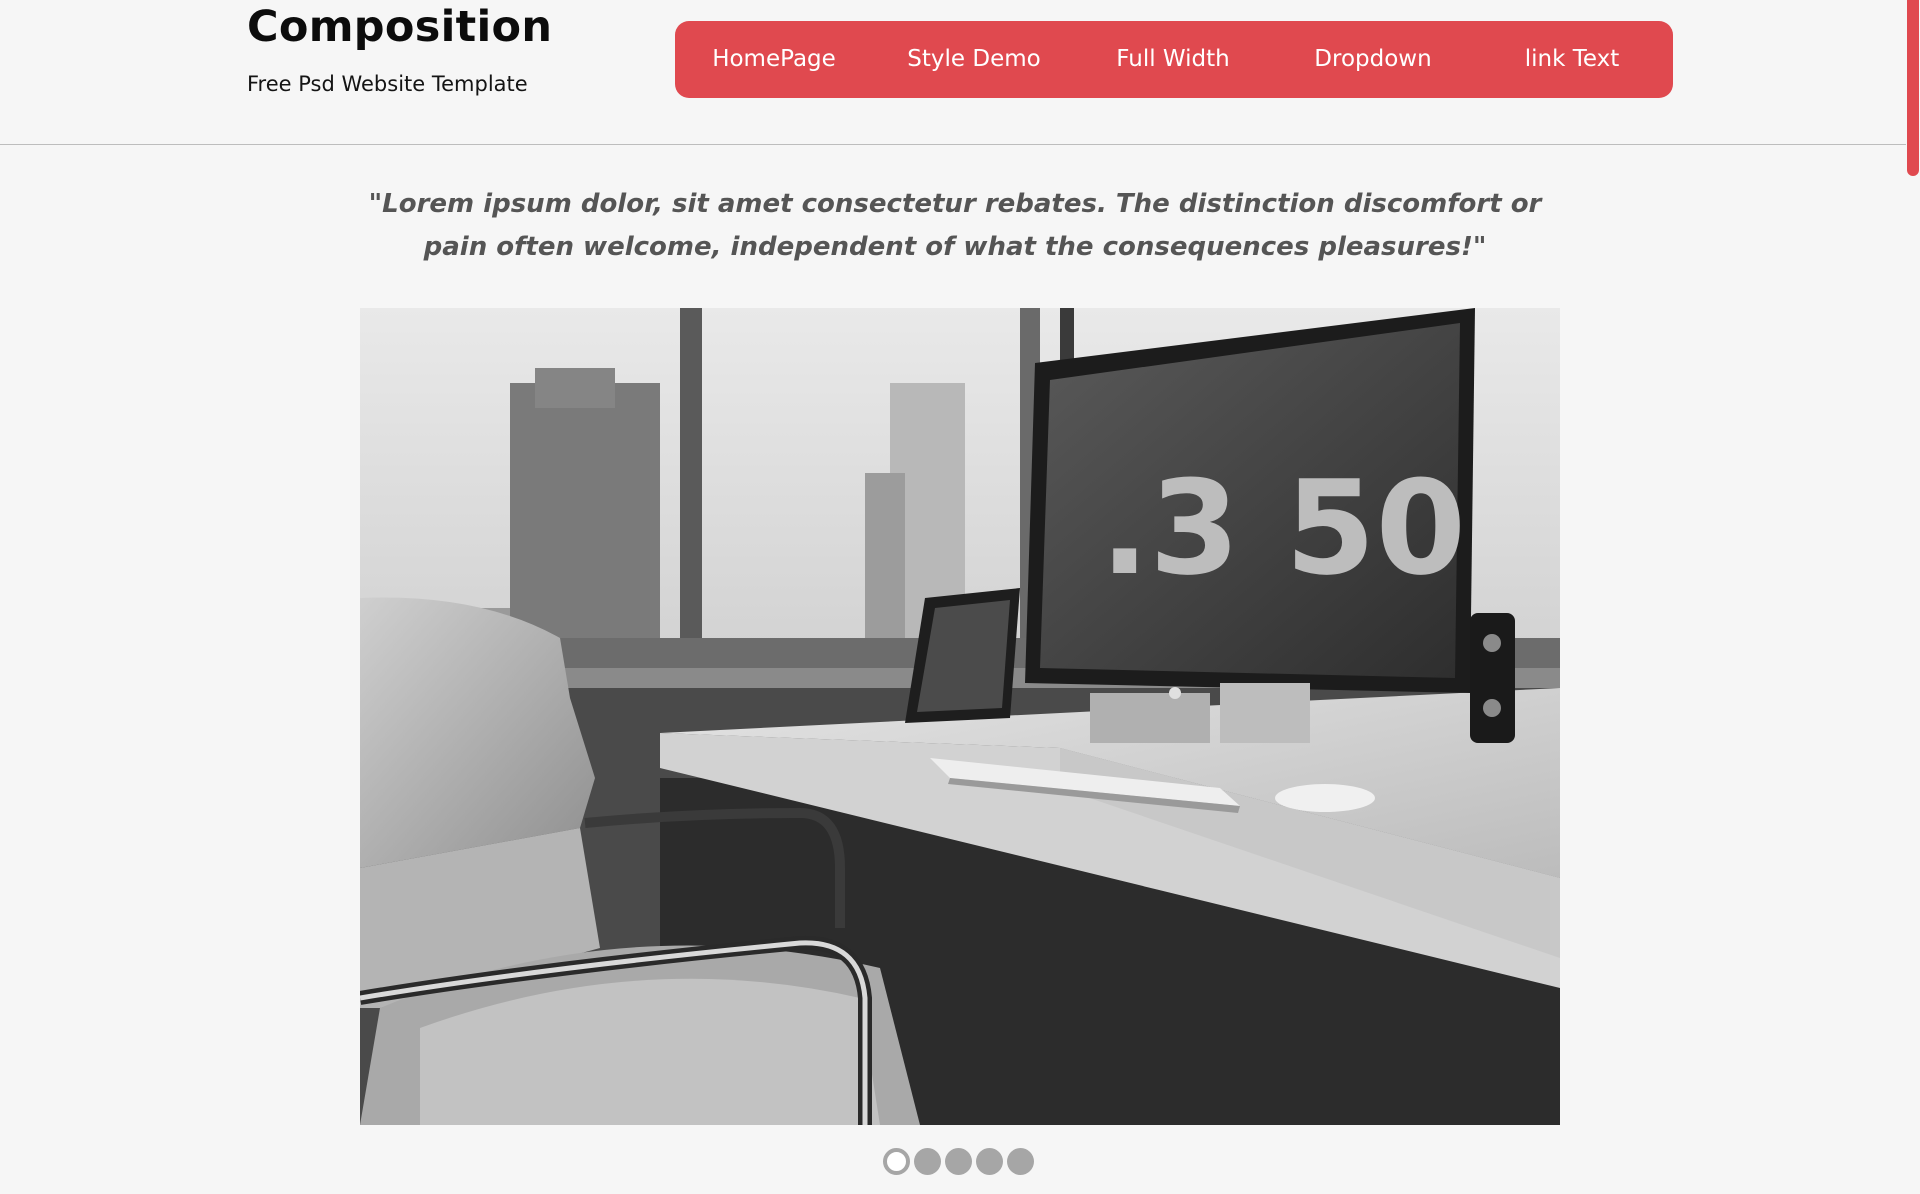  Describe the element at coordinates (1283, 528) in the screenshot. I see `clock-display: .3 50` at that location.